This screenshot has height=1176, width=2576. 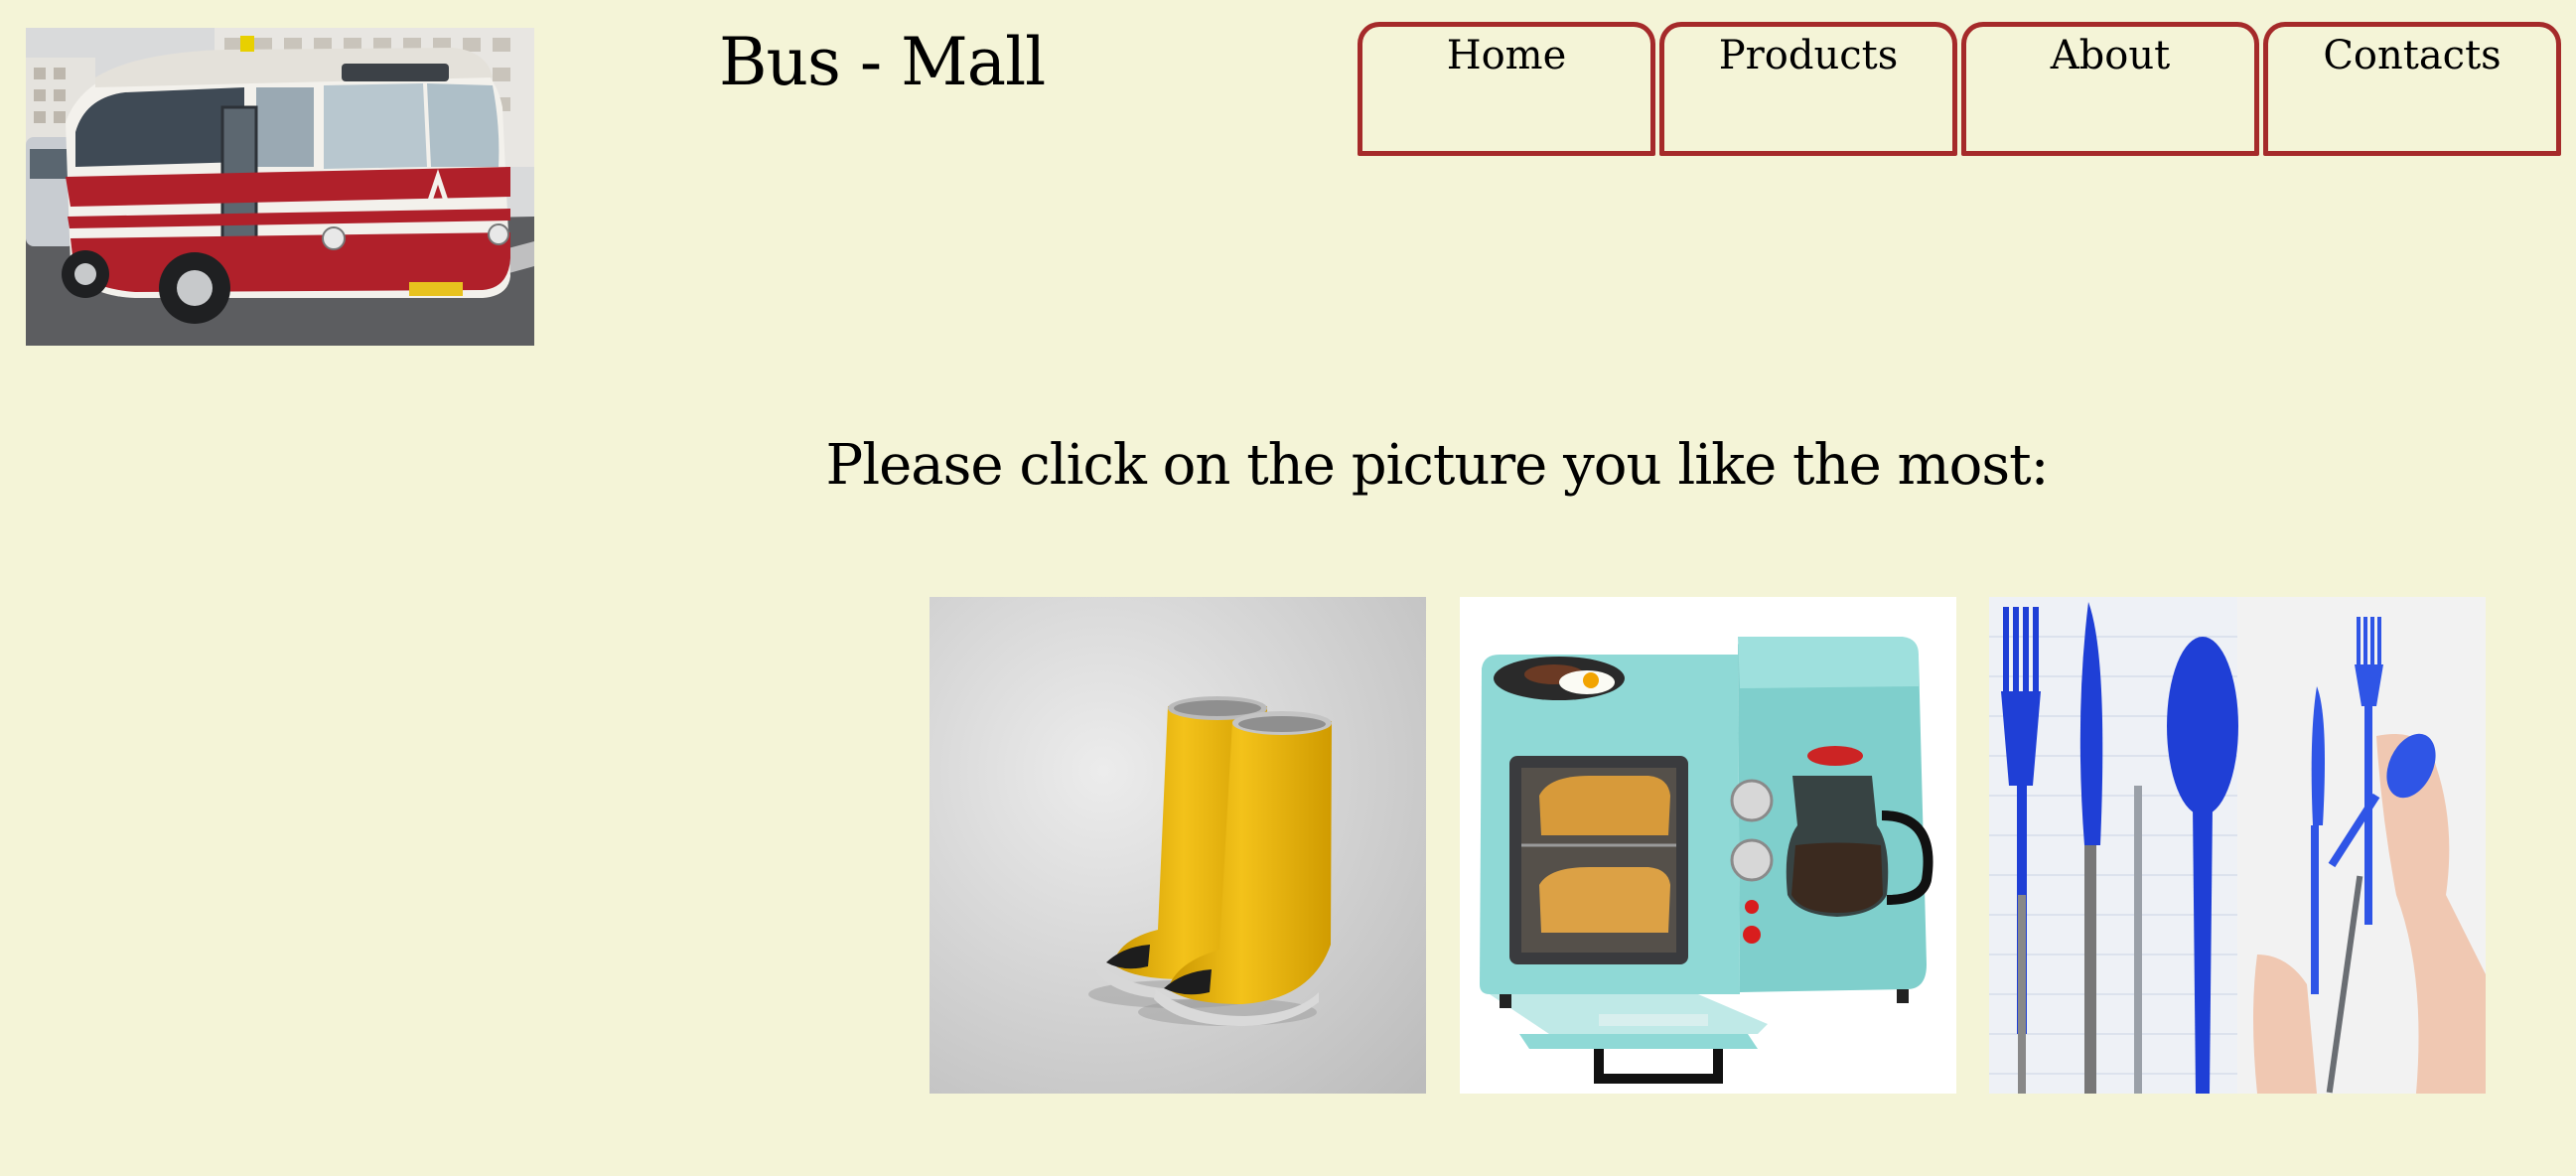 What do you see at coordinates (2412, 89) in the screenshot?
I see `nav-contacts-tab: Contacts` at bounding box center [2412, 89].